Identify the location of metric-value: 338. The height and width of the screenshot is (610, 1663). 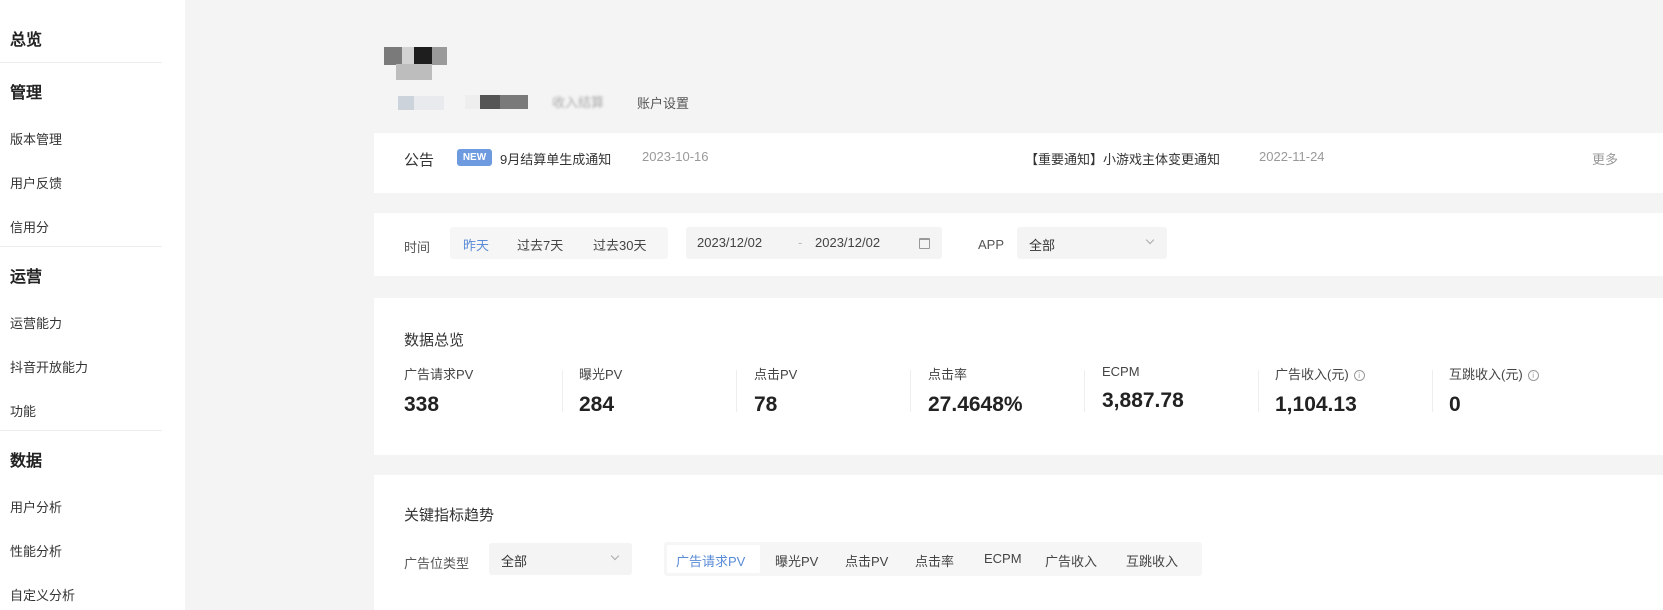
(422, 404).